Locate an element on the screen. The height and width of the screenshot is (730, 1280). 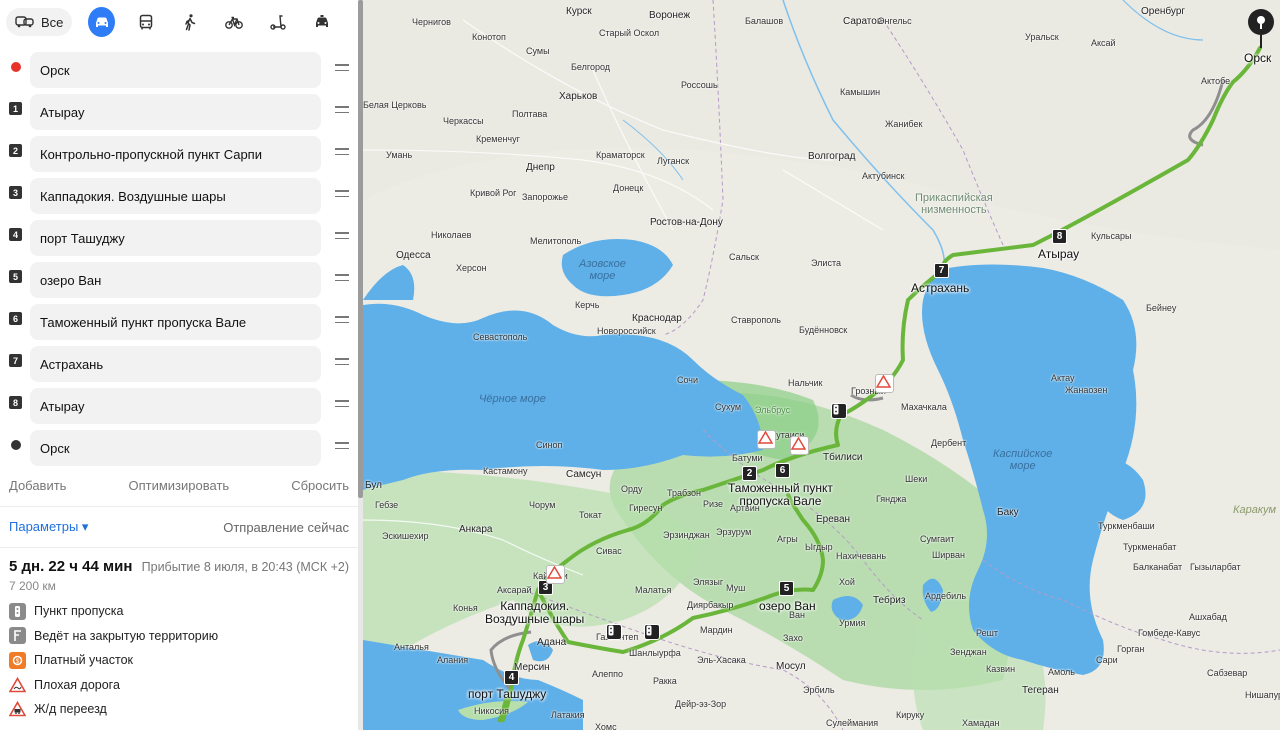
taxi-icon is located at coordinates (321, 22).